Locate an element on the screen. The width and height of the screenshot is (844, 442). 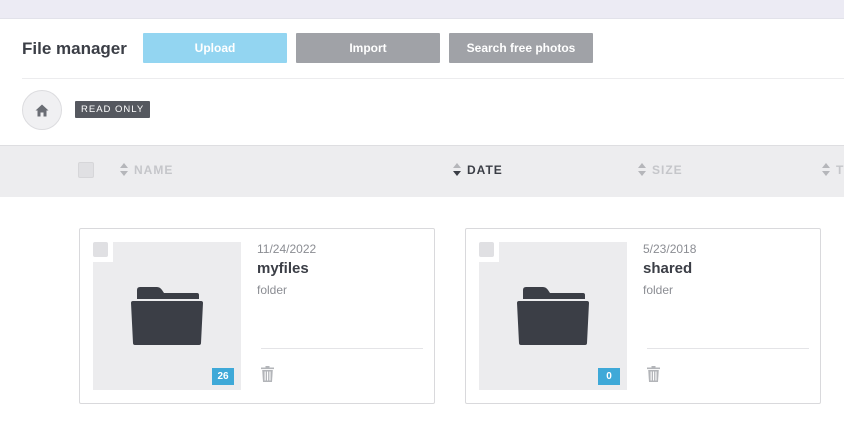
column-date-sort: DATE is located at coordinates (478, 170).